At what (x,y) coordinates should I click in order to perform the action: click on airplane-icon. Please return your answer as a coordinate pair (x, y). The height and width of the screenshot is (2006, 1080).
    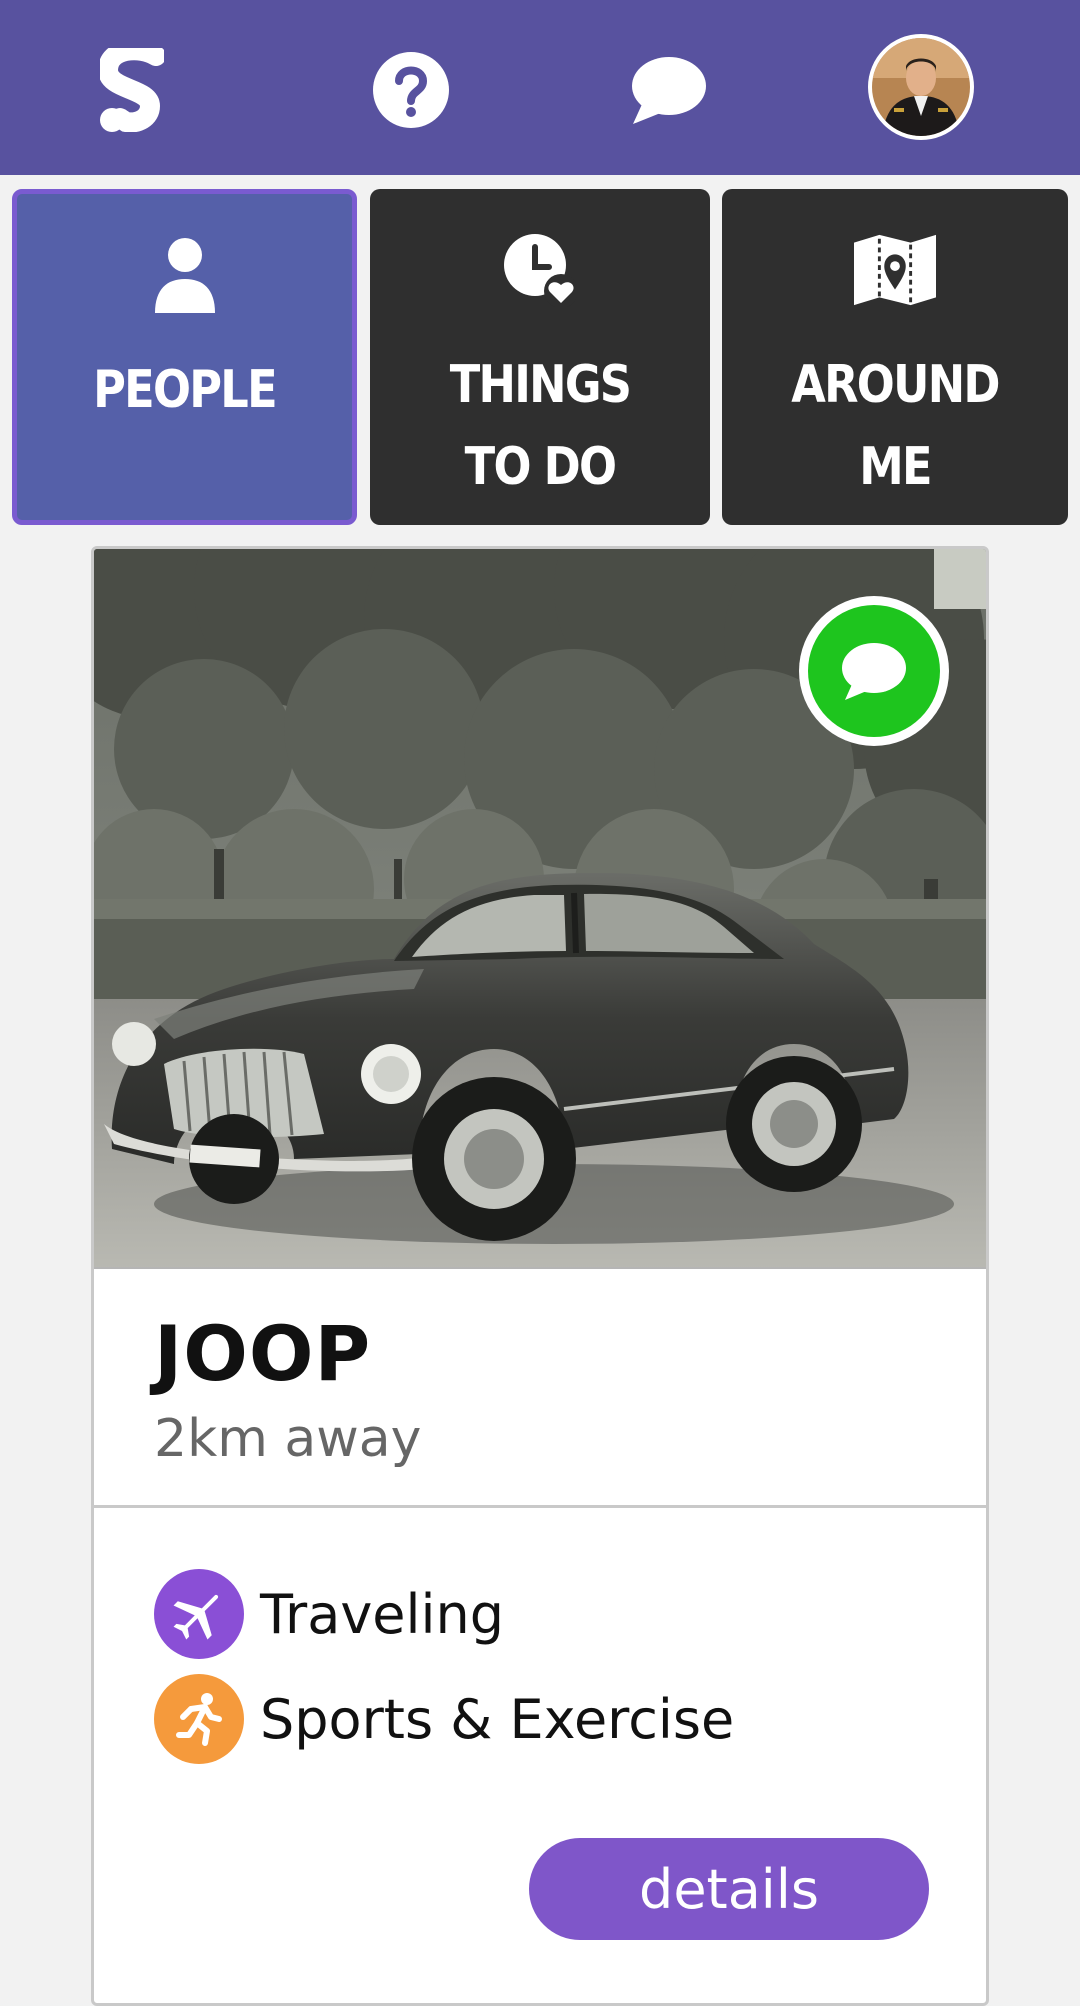
    Looking at the image, I should click on (199, 1614).